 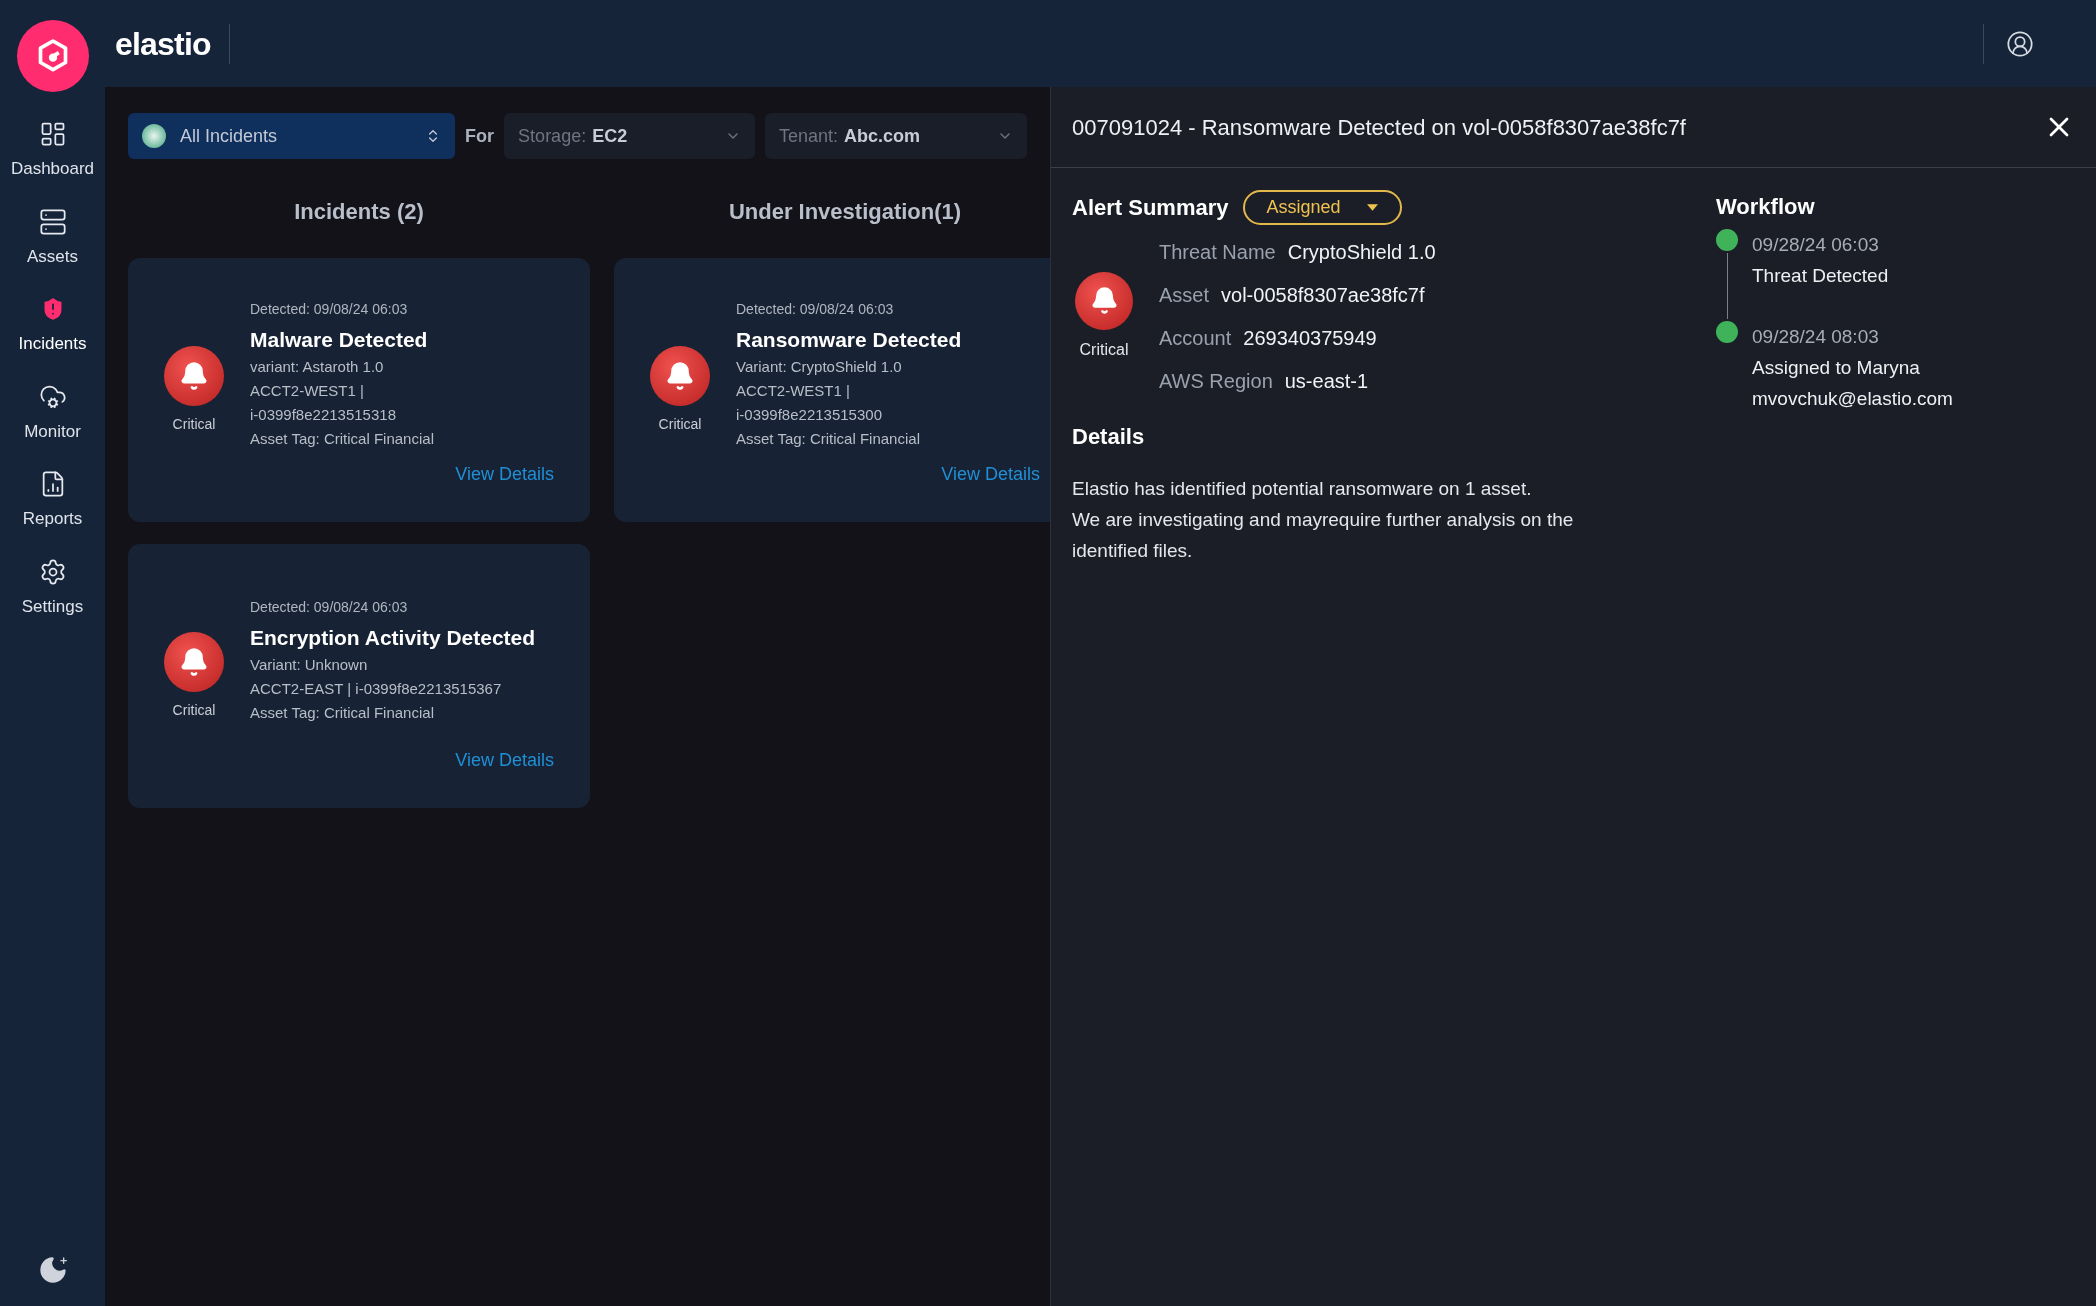 I want to click on panel-title: 007091024 - Ransomware Detected on vol-0058f8307ae38fc7f, so click(x=1379, y=127).